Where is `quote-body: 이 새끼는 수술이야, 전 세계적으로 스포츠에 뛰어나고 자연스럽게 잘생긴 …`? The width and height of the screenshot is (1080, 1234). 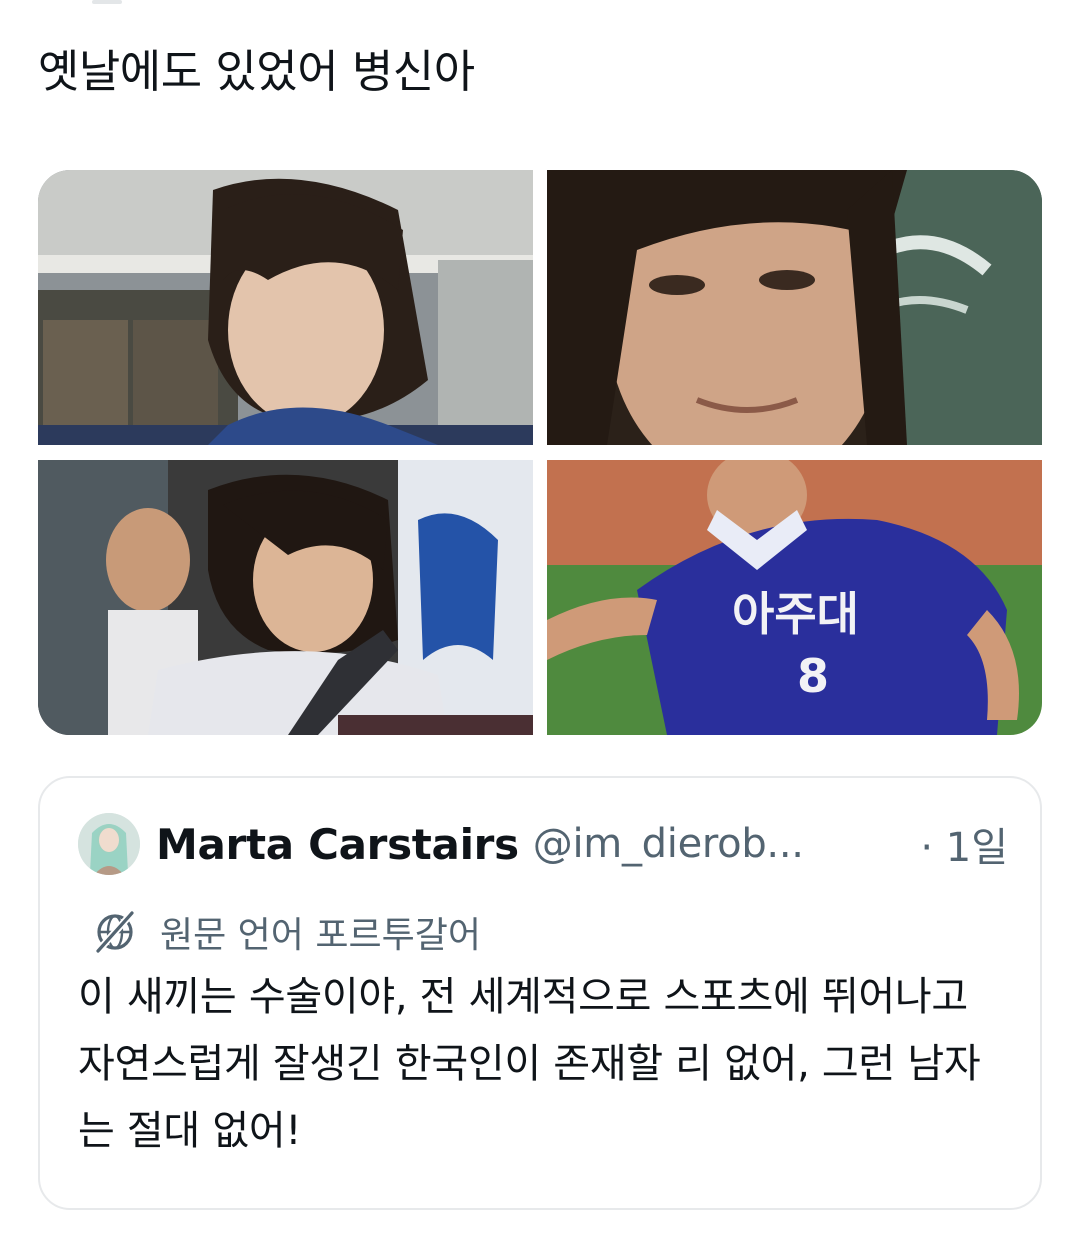
quote-body: 이 새끼는 수술이야, 전 세계적으로 스포츠에 뛰어나고 자연스럽게 잘생긴 … is located at coordinates (529, 1064).